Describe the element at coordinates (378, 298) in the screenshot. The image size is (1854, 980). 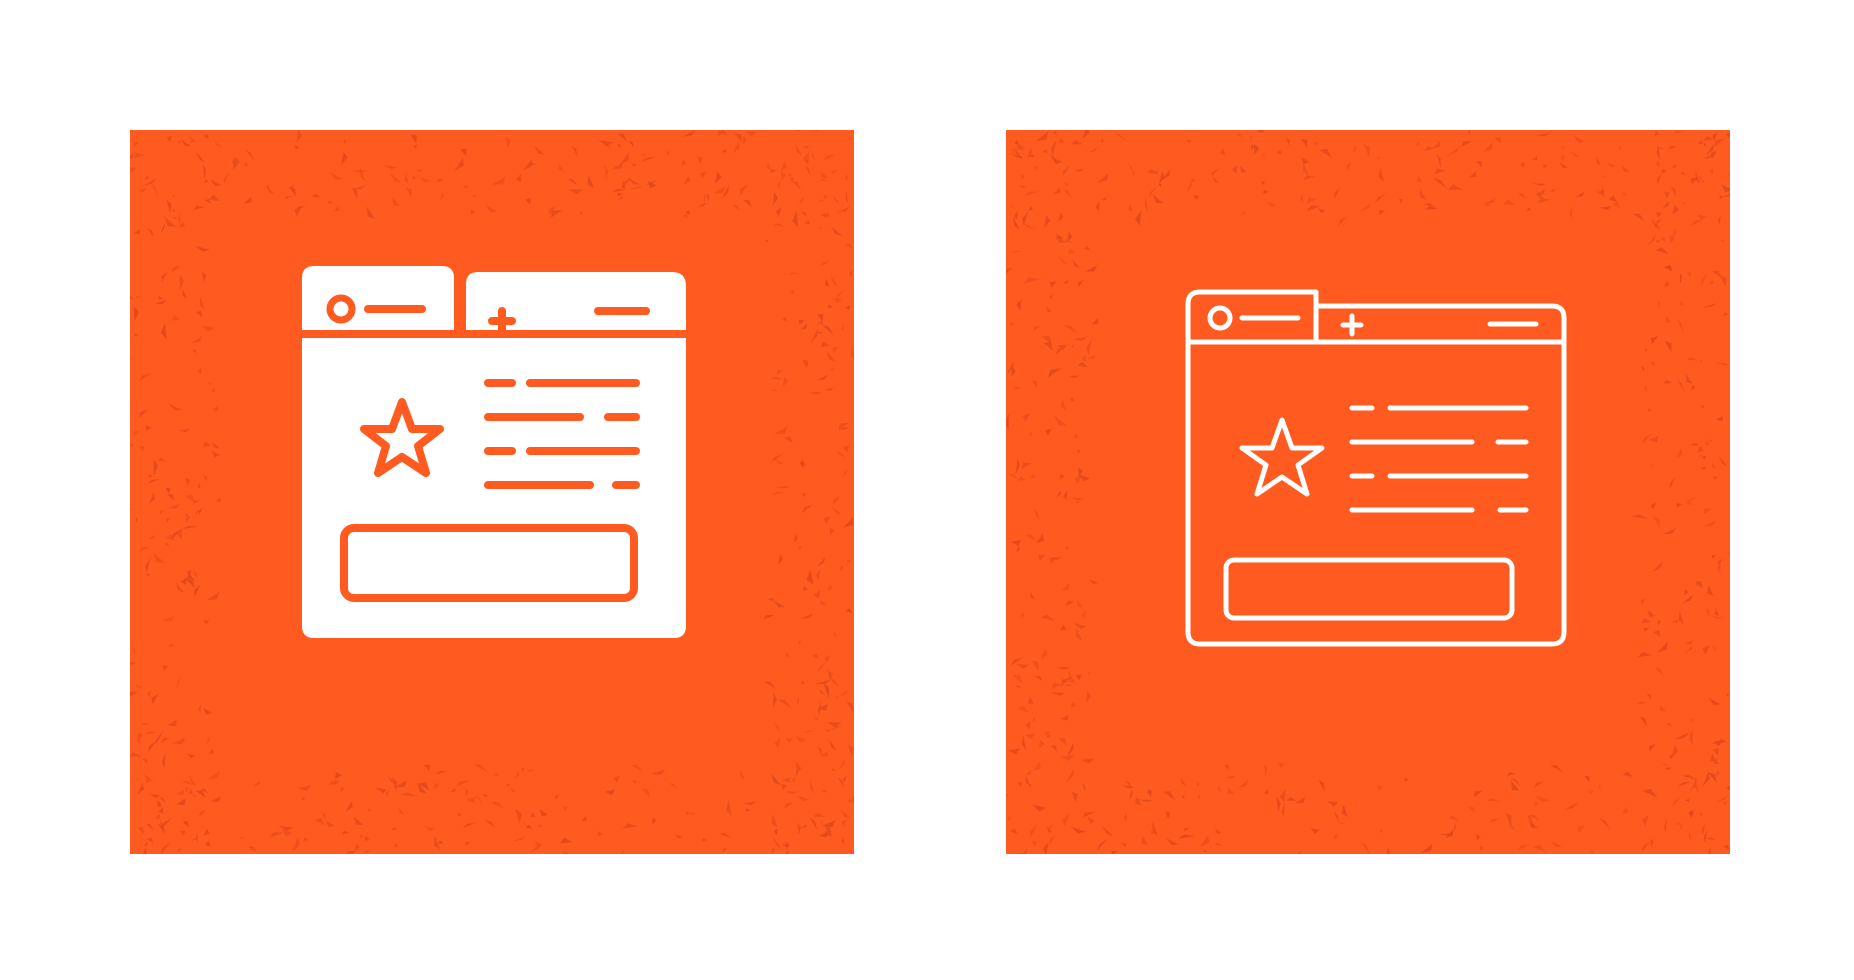
I see `active-tab-shape` at that location.